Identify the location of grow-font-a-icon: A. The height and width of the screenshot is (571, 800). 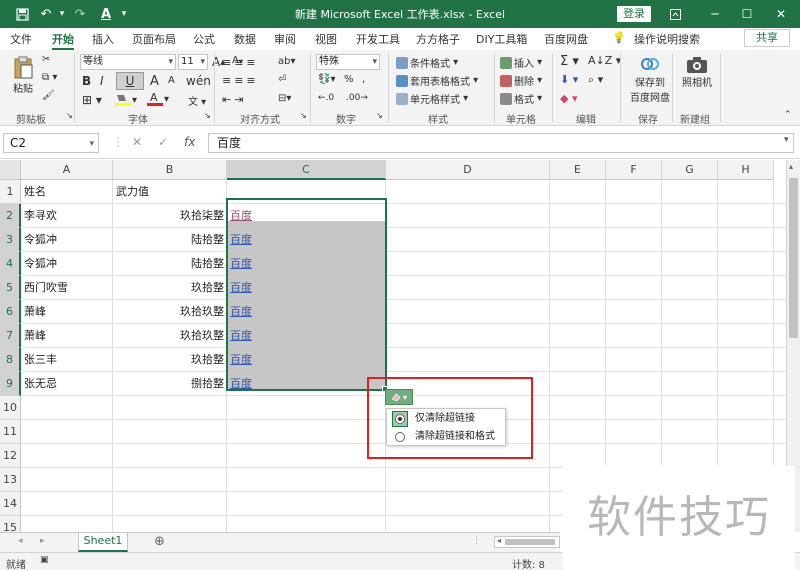
(154, 81).